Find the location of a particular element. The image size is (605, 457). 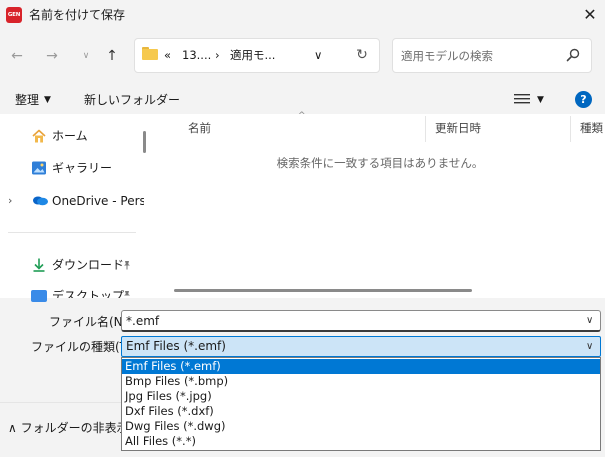

breadcrumb-overflow: « is located at coordinates (167, 55).